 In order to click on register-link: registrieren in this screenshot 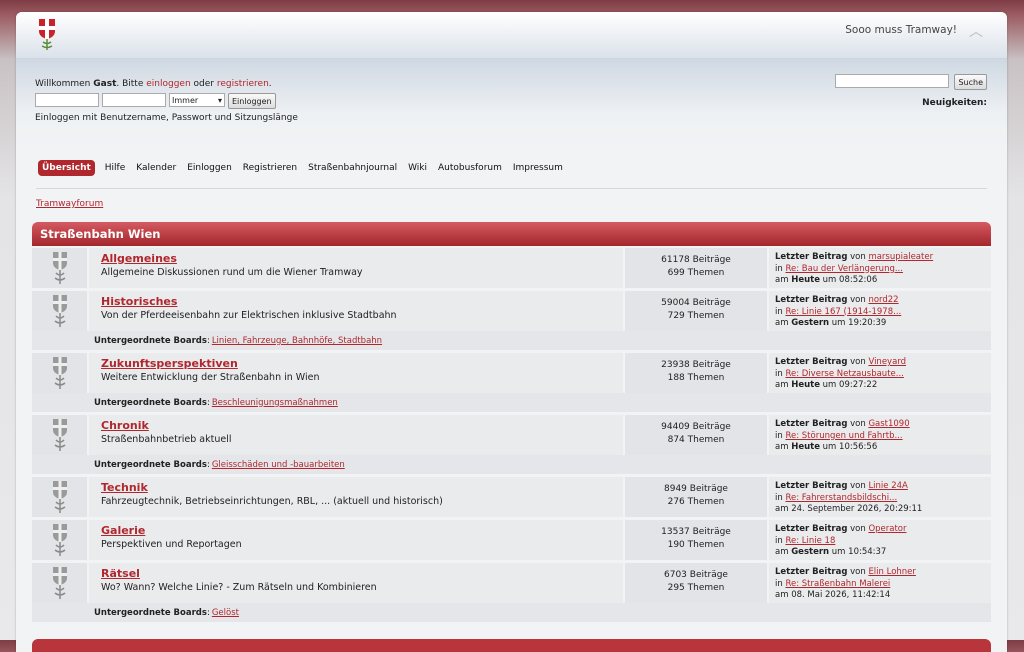, I will do `click(243, 84)`.